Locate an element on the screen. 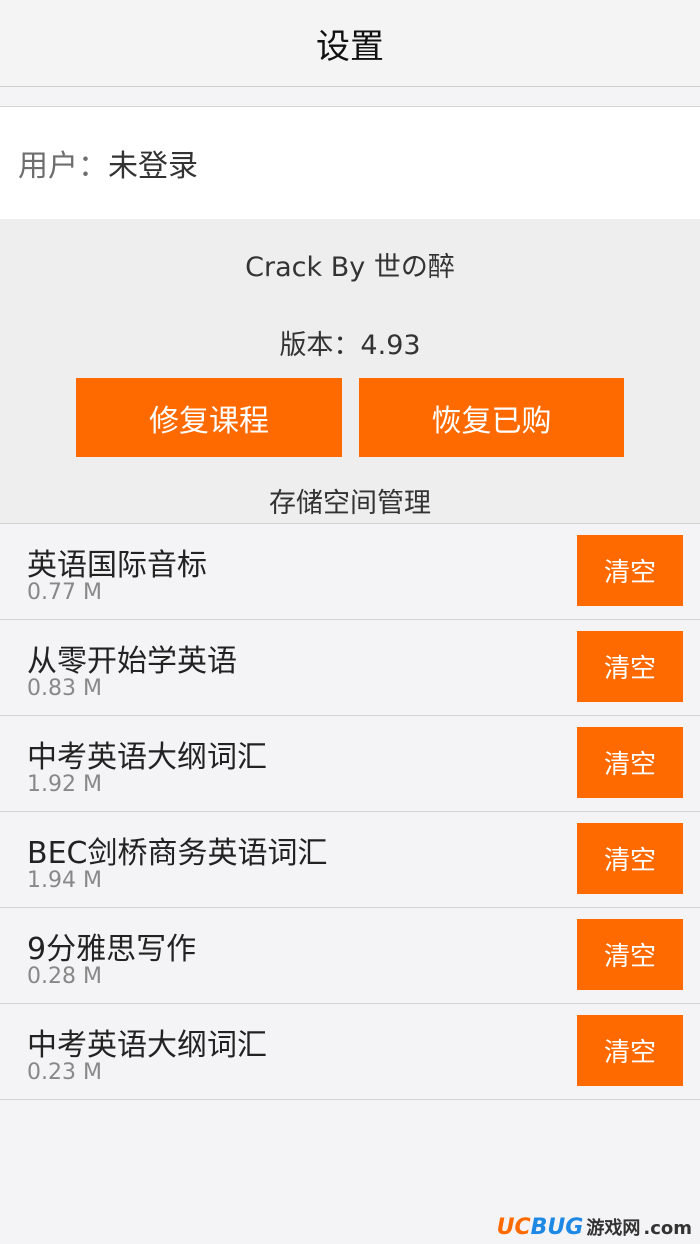 This screenshot has width=700, height=1244. course-size: 1.94 M is located at coordinates (64, 880).